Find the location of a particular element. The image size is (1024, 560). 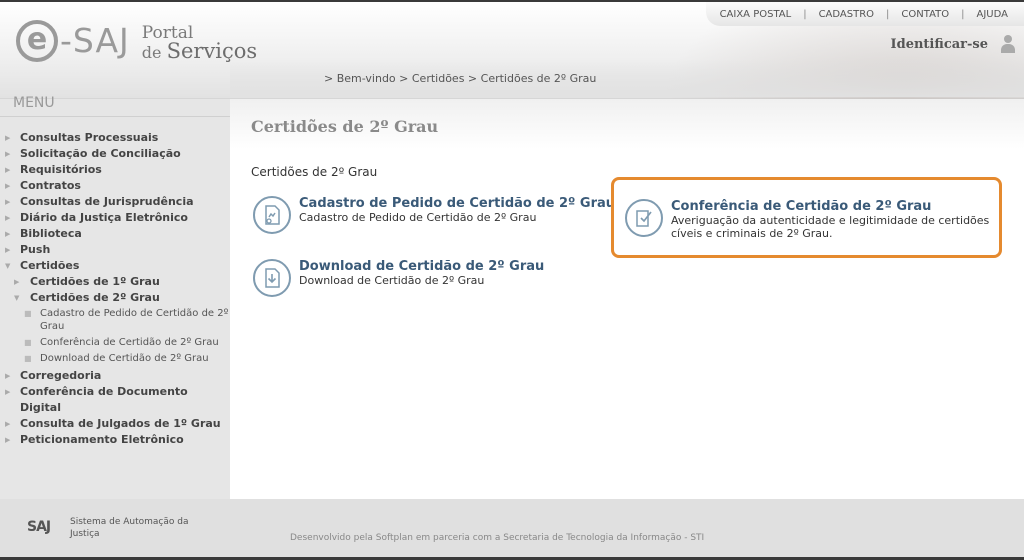

sidebar-item-consultas-jurisprudencia: ▶ Consultas de Jurisprudência is located at coordinates (116, 202).